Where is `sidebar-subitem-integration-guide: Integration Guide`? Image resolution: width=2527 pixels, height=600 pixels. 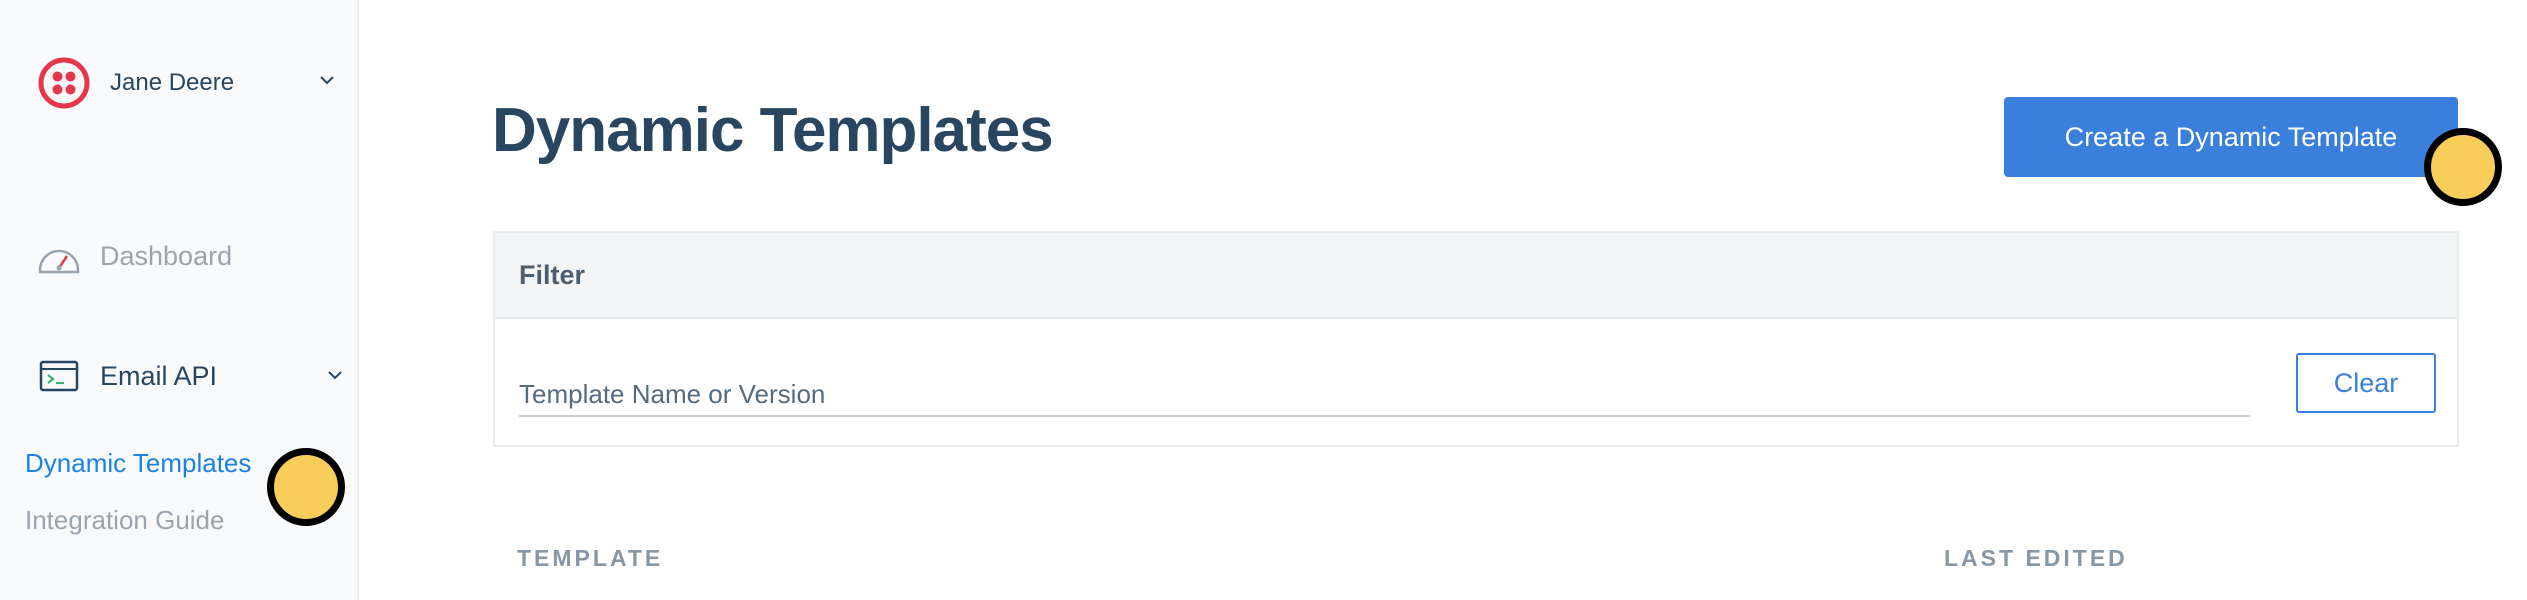 sidebar-subitem-integration-guide: Integration Guide is located at coordinates (124, 520).